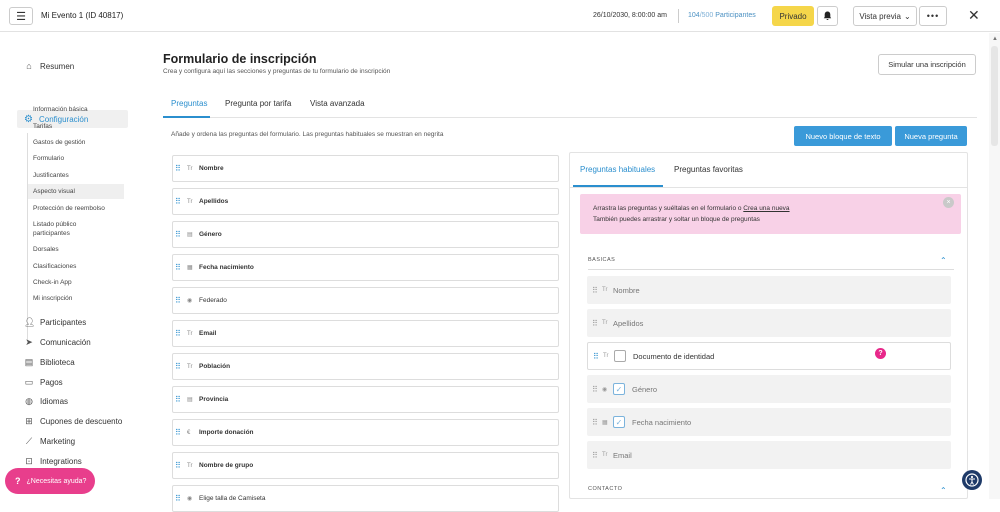 Image resolution: width=1000 pixels, height=512 pixels. I want to click on library-question-item: ⠿ Tr Nombre, so click(769, 290).